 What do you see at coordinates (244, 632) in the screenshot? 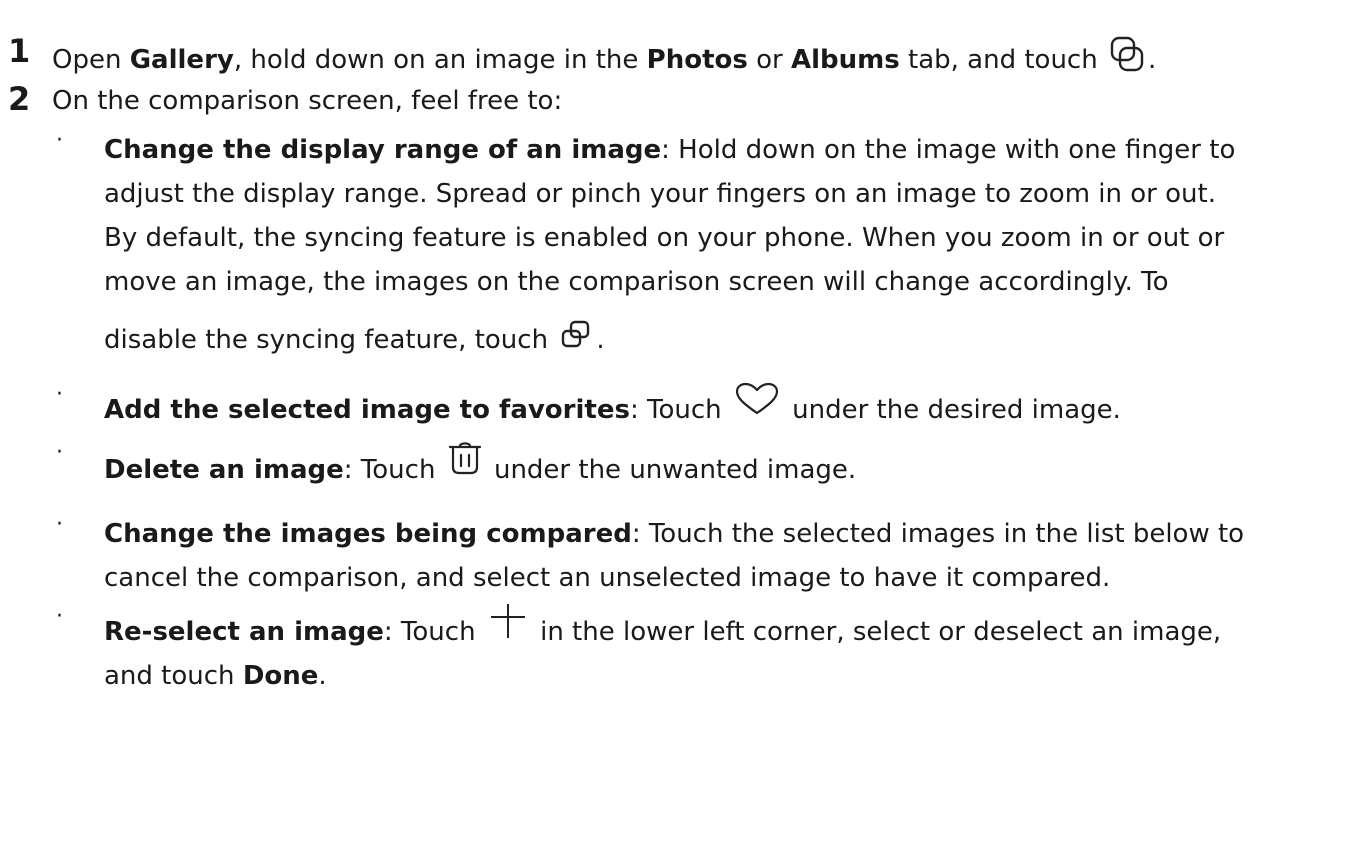
I see `bullet-title: Re-select an image` at bounding box center [244, 632].